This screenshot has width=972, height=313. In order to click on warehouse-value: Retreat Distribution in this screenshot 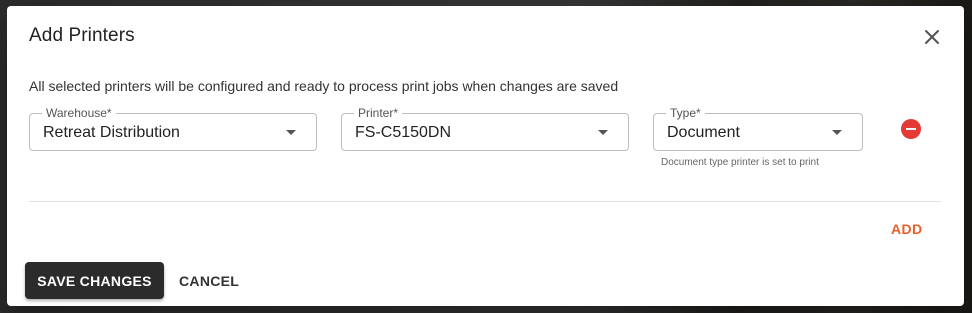, I will do `click(111, 132)`.